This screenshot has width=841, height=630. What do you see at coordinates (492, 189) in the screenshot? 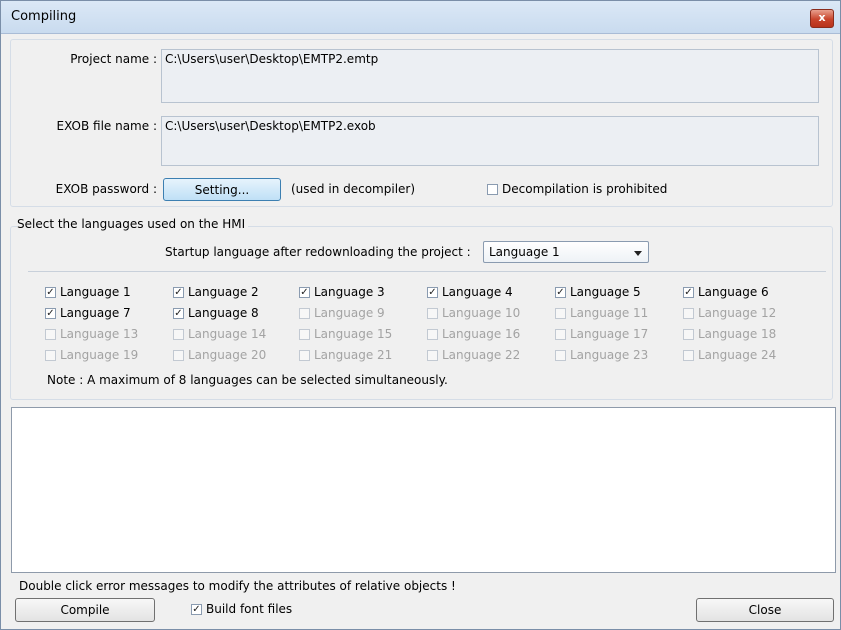
I see `decompilation-prohibited-box` at bounding box center [492, 189].